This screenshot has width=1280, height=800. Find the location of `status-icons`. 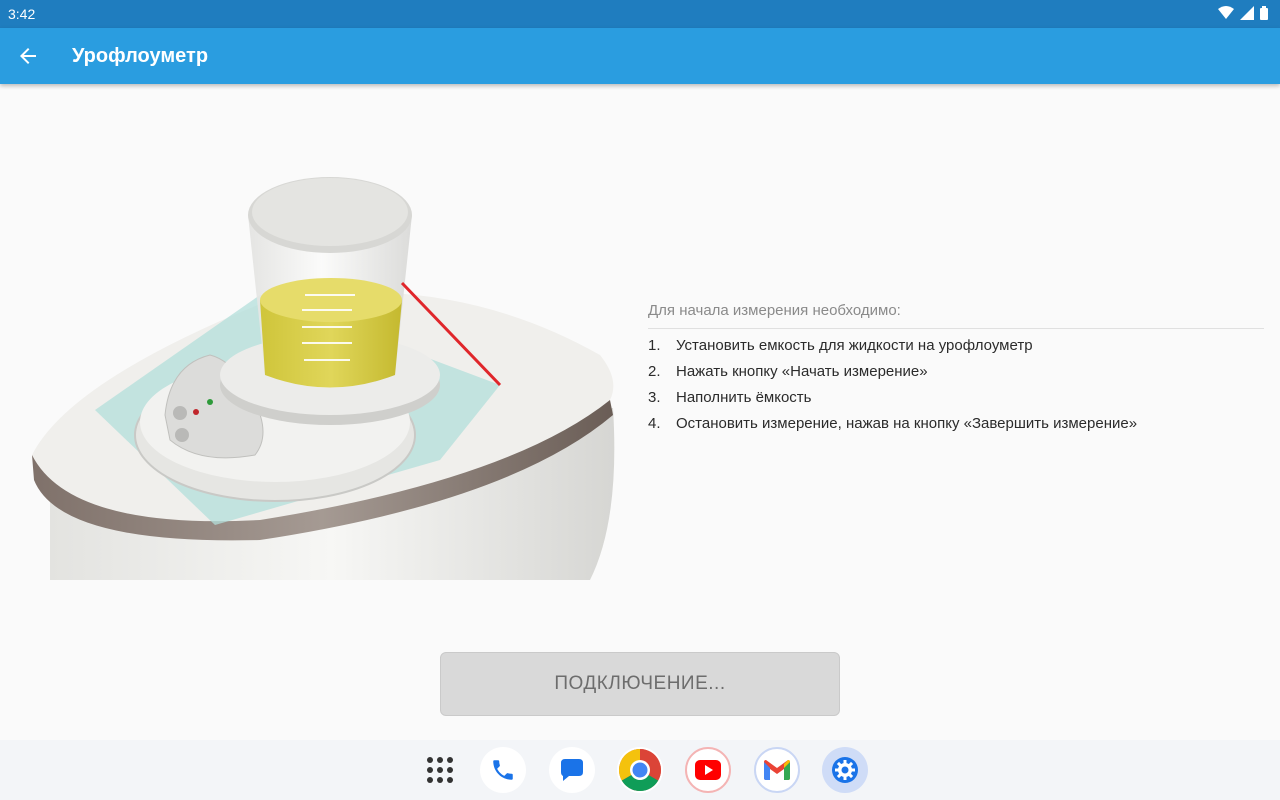

status-icons is located at coordinates (1243, 13).